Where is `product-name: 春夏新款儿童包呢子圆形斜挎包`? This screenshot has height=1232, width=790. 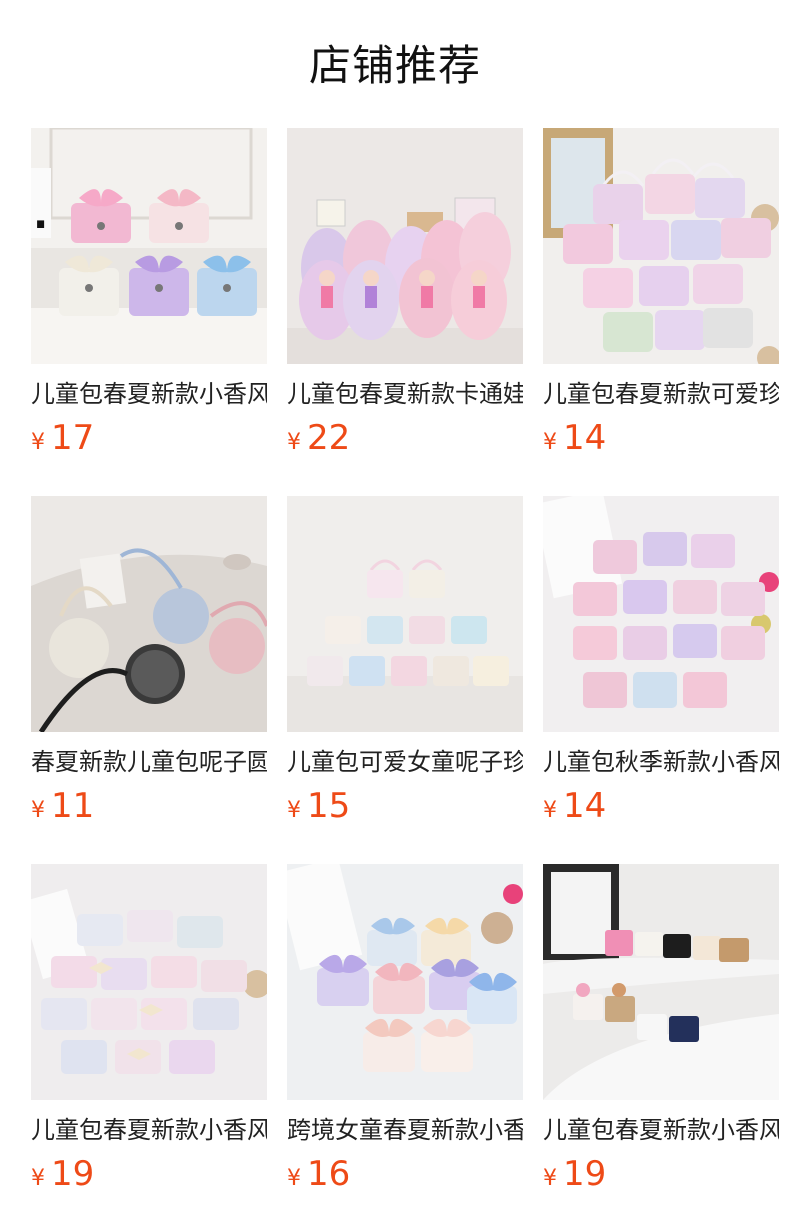 product-name: 春夏新款儿童包呢子圆形斜挎包 is located at coordinates (149, 762).